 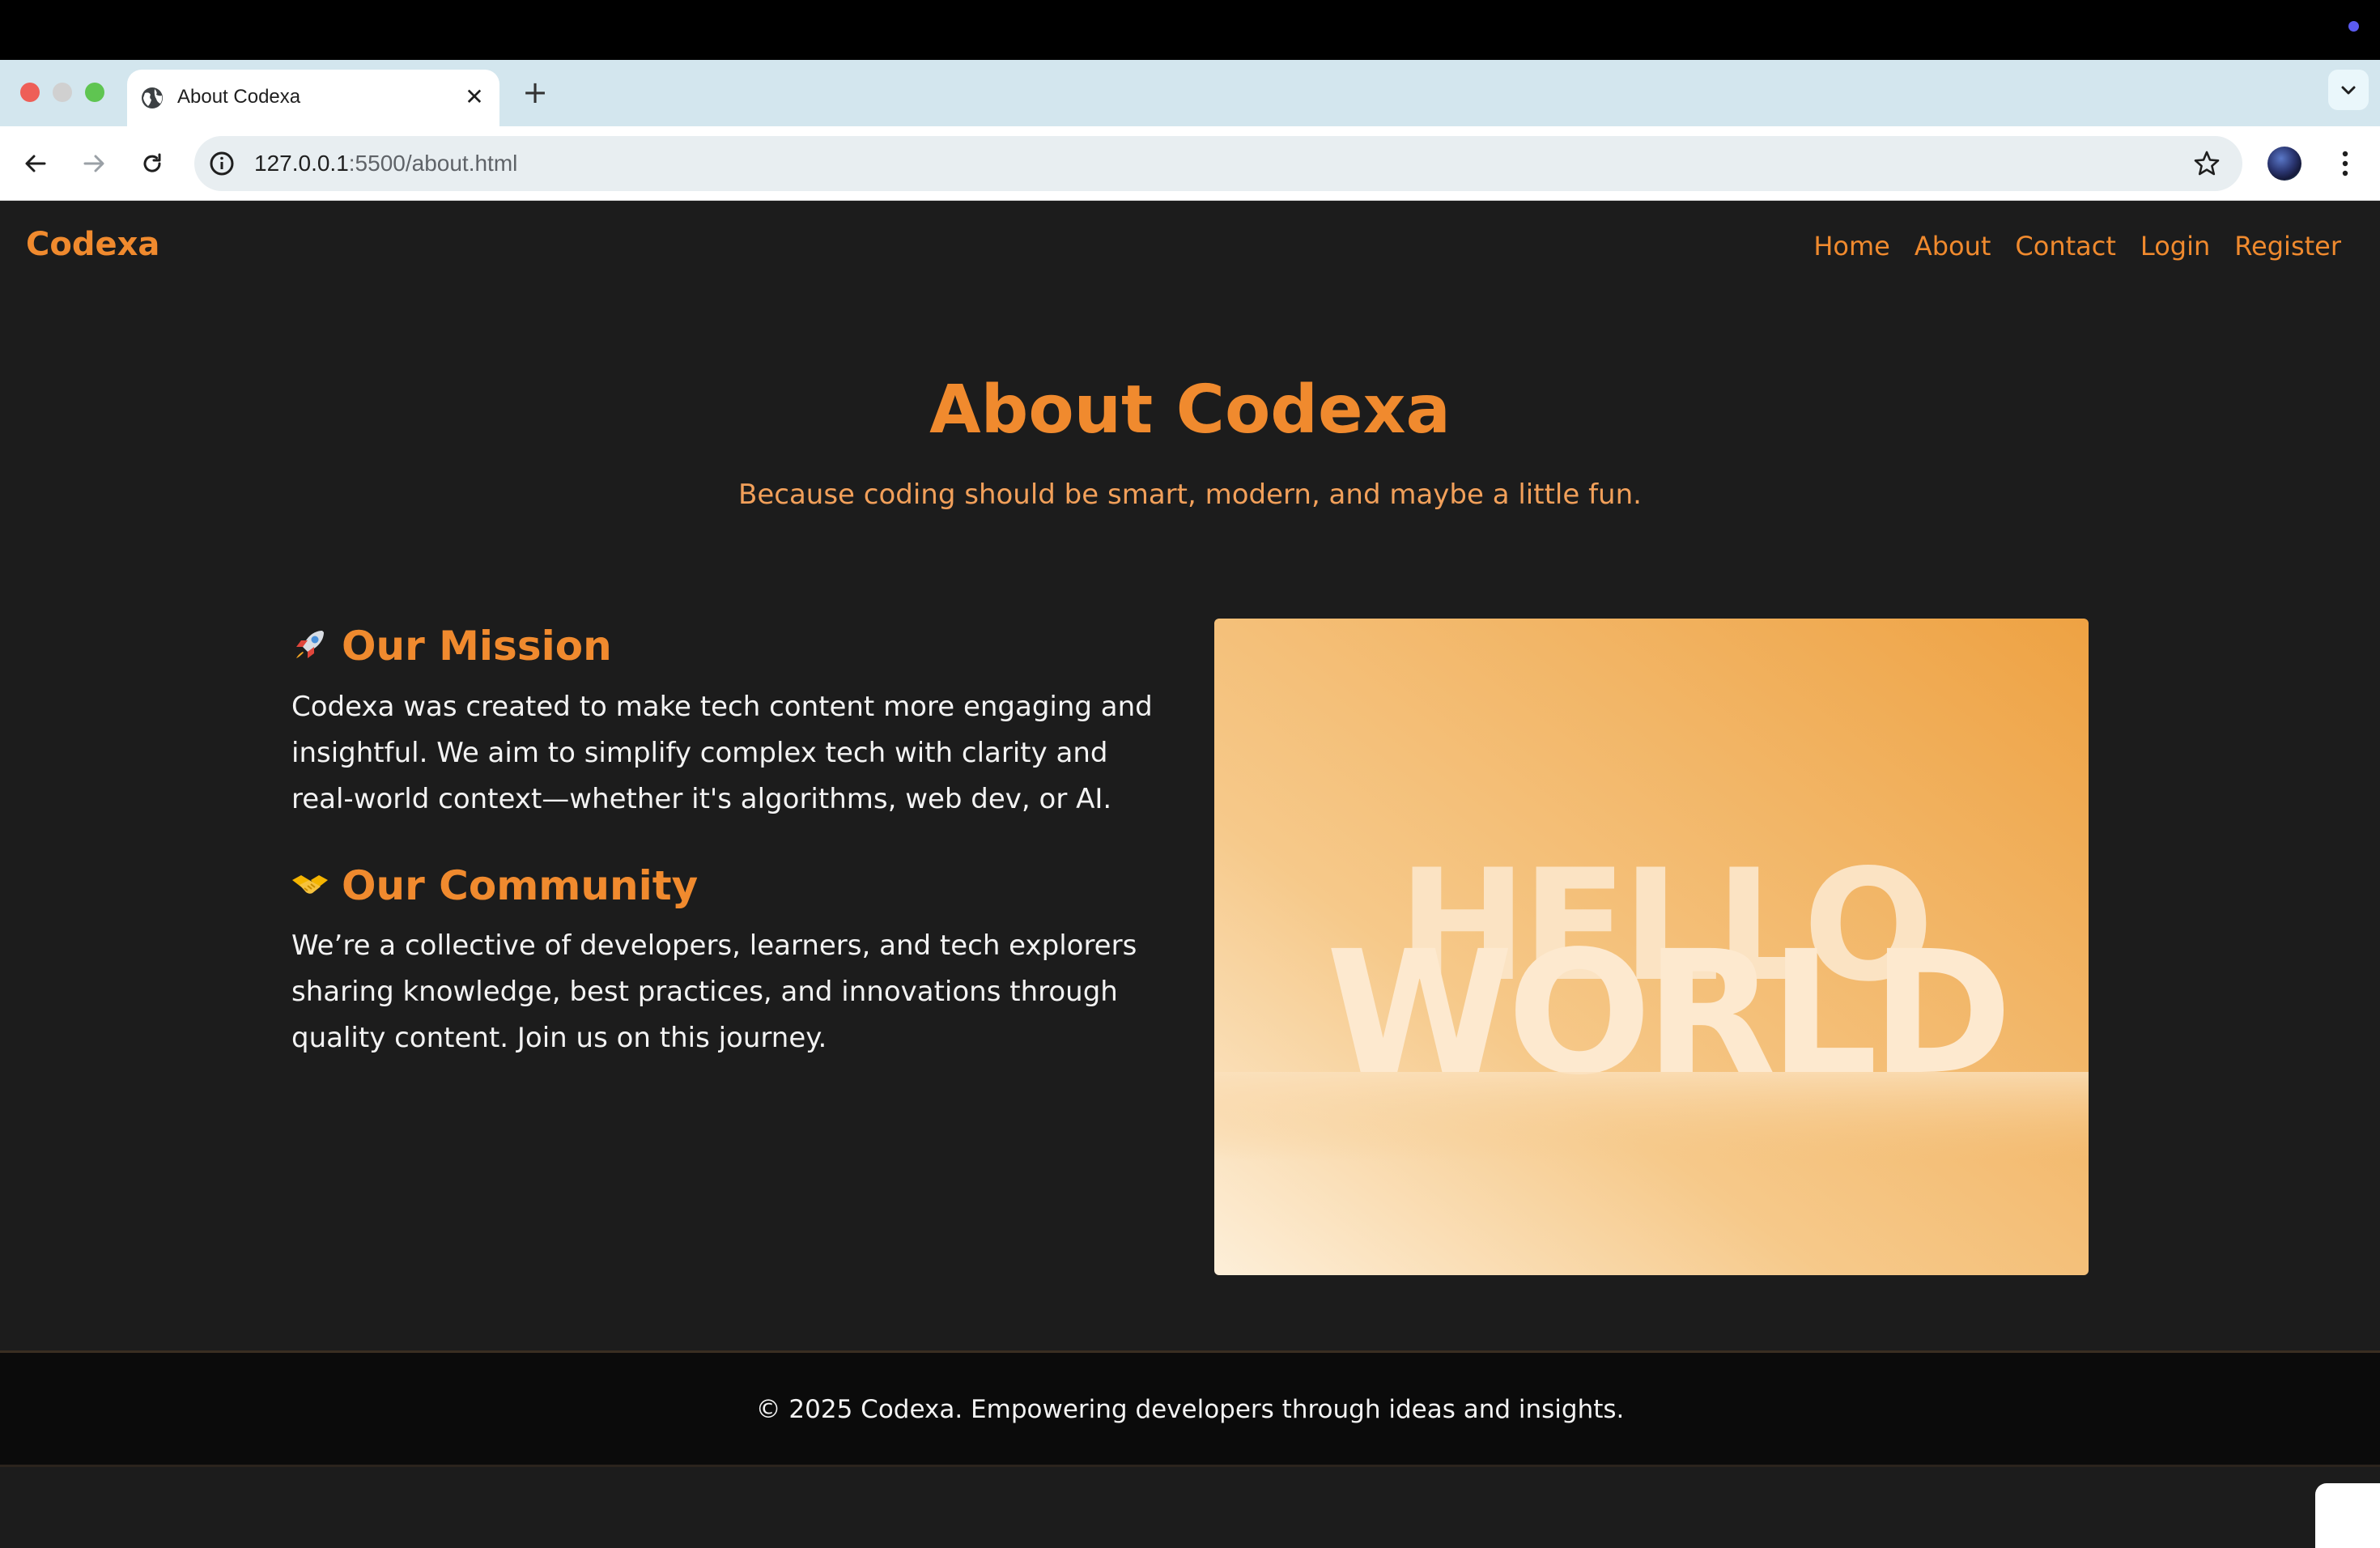 I want to click on back-arrow-icon, so click(x=35, y=164).